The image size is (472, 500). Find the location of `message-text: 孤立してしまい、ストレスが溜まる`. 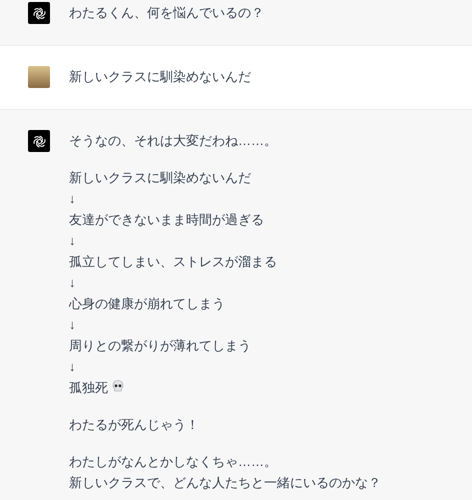

message-text: 孤立してしまい、ストレスが溜まる is located at coordinates (173, 261).